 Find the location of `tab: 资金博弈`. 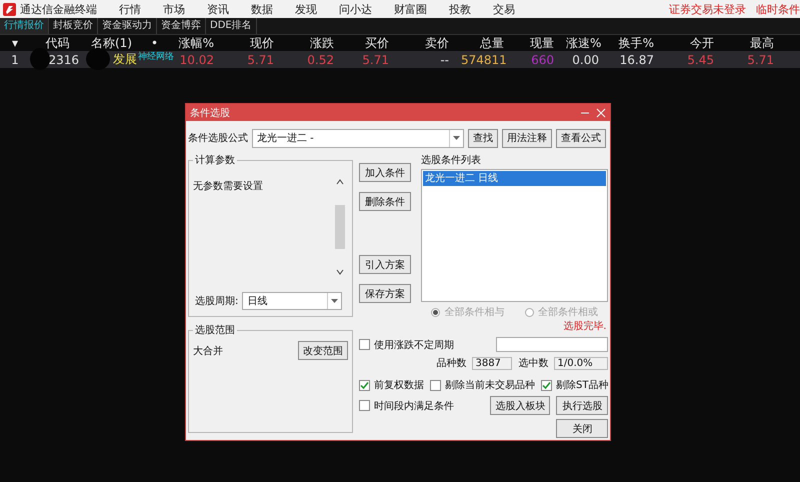

tab: 资金博弈 is located at coordinates (181, 26).